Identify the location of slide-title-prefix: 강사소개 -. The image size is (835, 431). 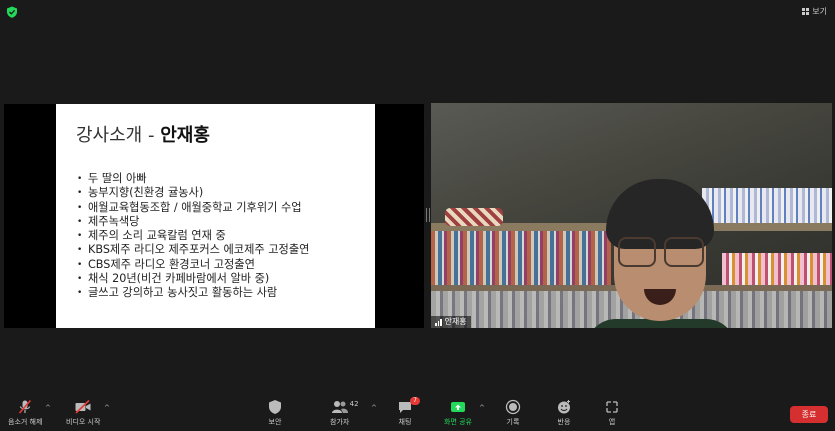
(115, 135).